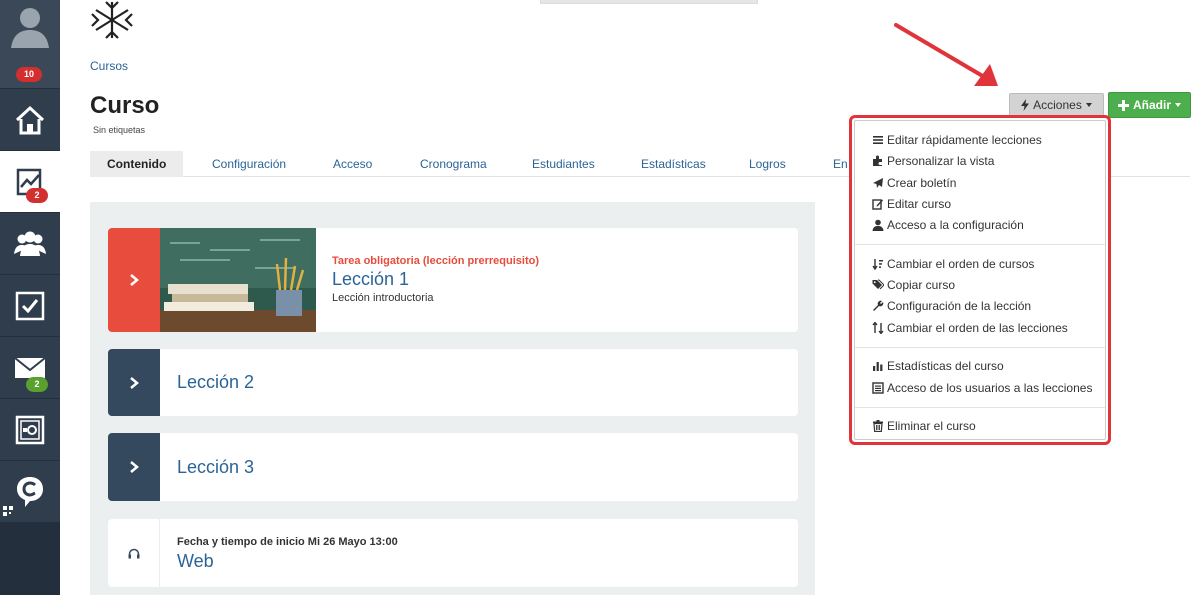  Describe the element at coordinates (563, 164) in the screenshot. I see `tab-students: Estudiantes` at that location.